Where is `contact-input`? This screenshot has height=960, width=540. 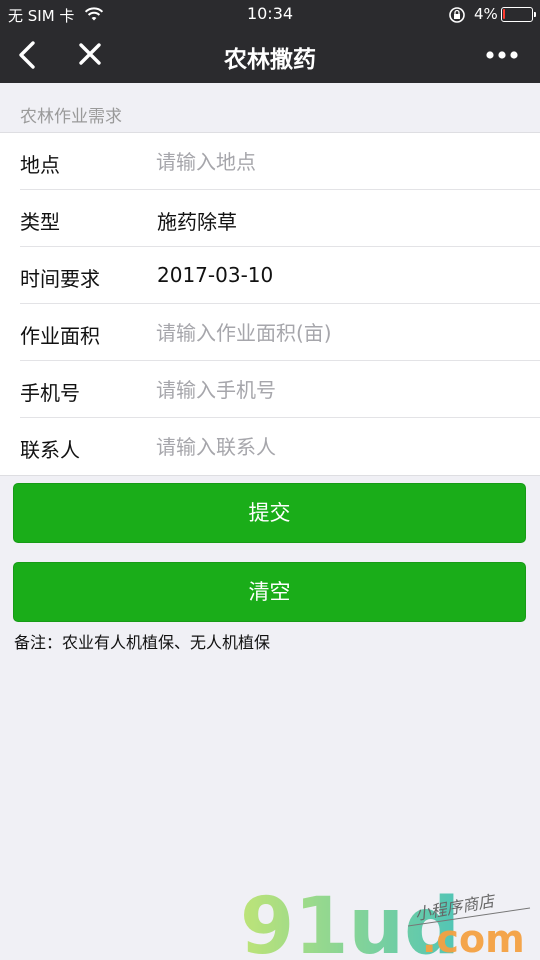
contact-input is located at coordinates (341, 447).